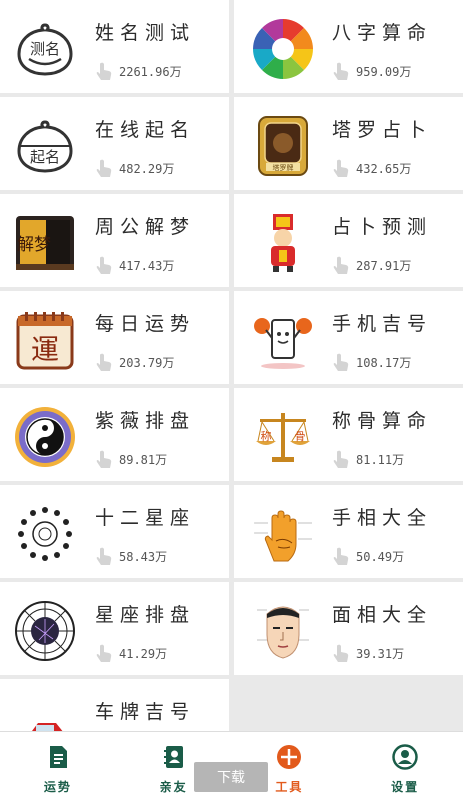 The width and height of the screenshot is (463, 804). I want to click on svg-text: 塔罗牌, so click(283, 167).